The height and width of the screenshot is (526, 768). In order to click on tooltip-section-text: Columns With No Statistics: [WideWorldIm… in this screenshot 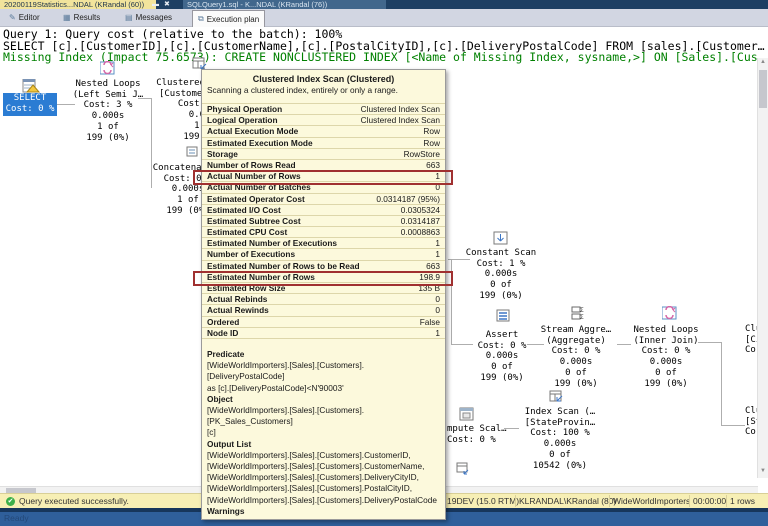, I will do `click(323, 518)`.